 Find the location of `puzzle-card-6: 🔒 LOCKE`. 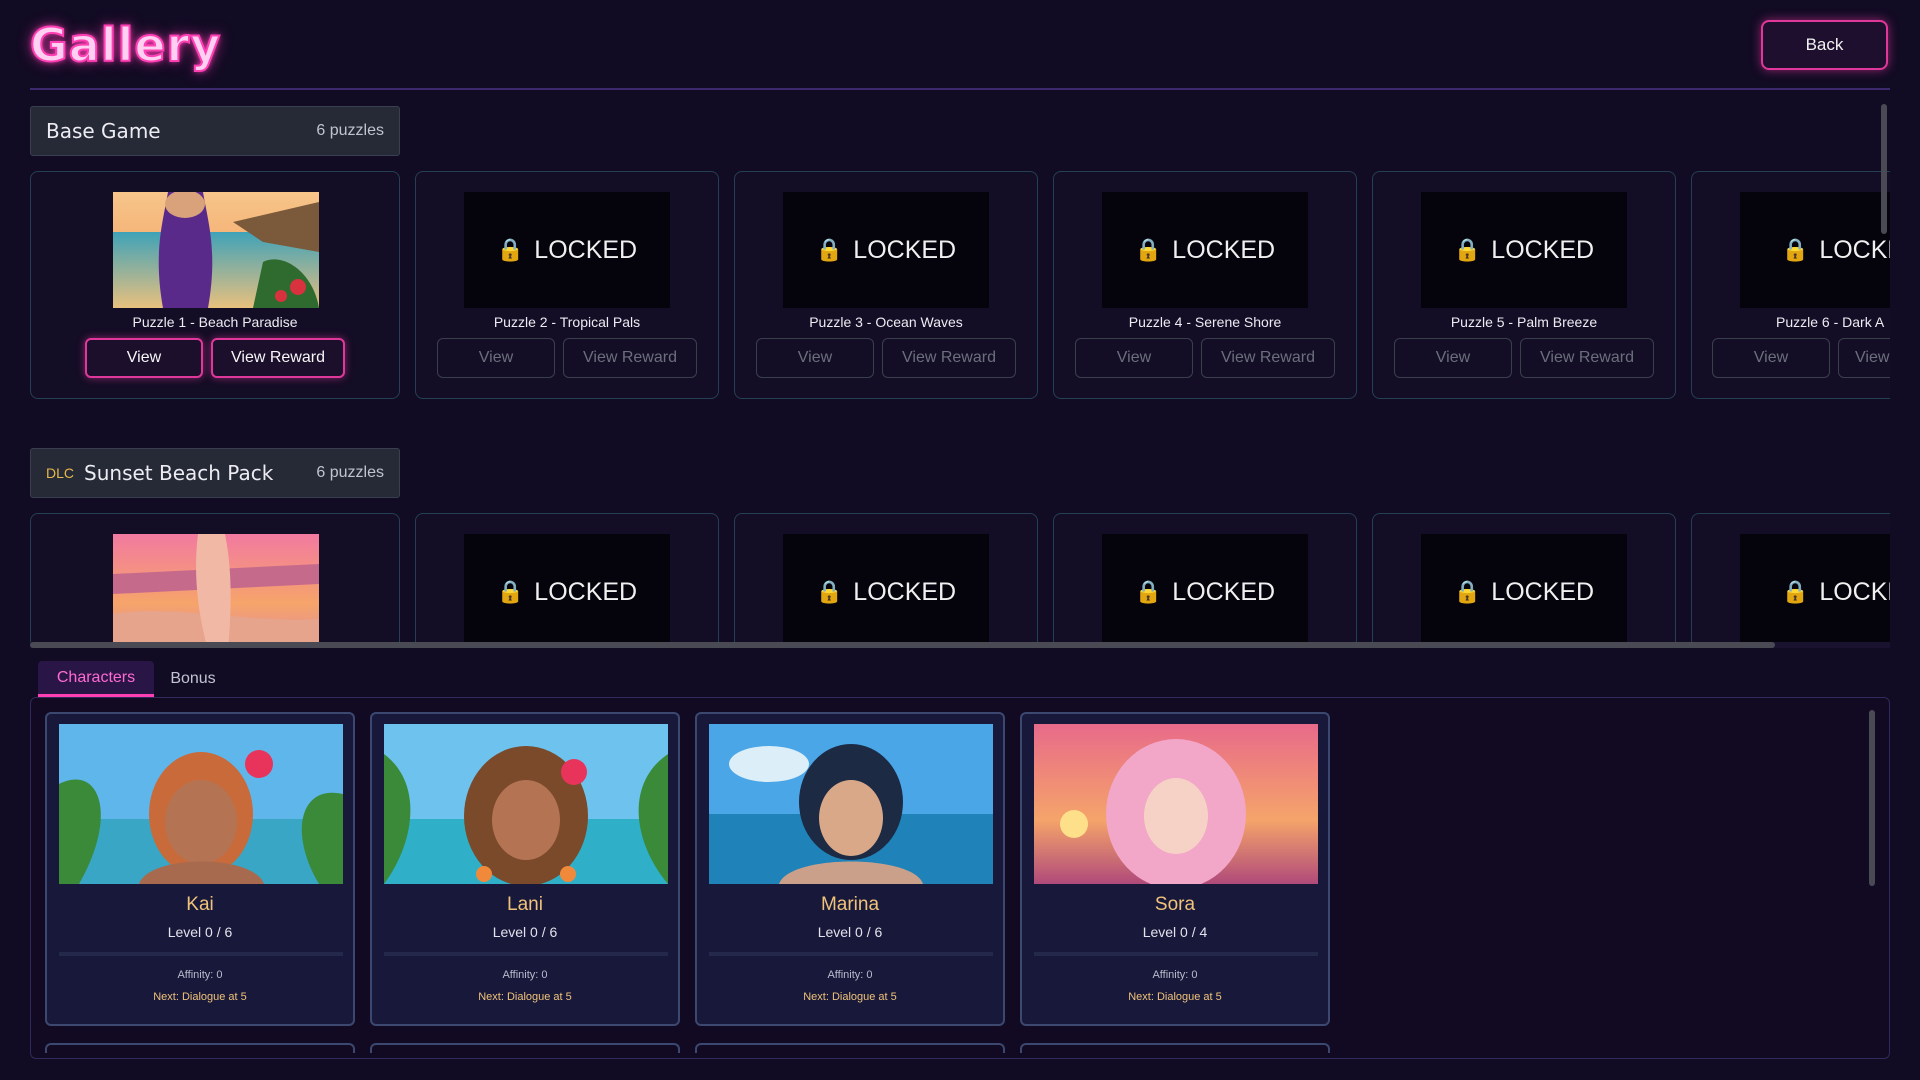

puzzle-card-6: 🔒 LOCKE is located at coordinates (1790, 578).